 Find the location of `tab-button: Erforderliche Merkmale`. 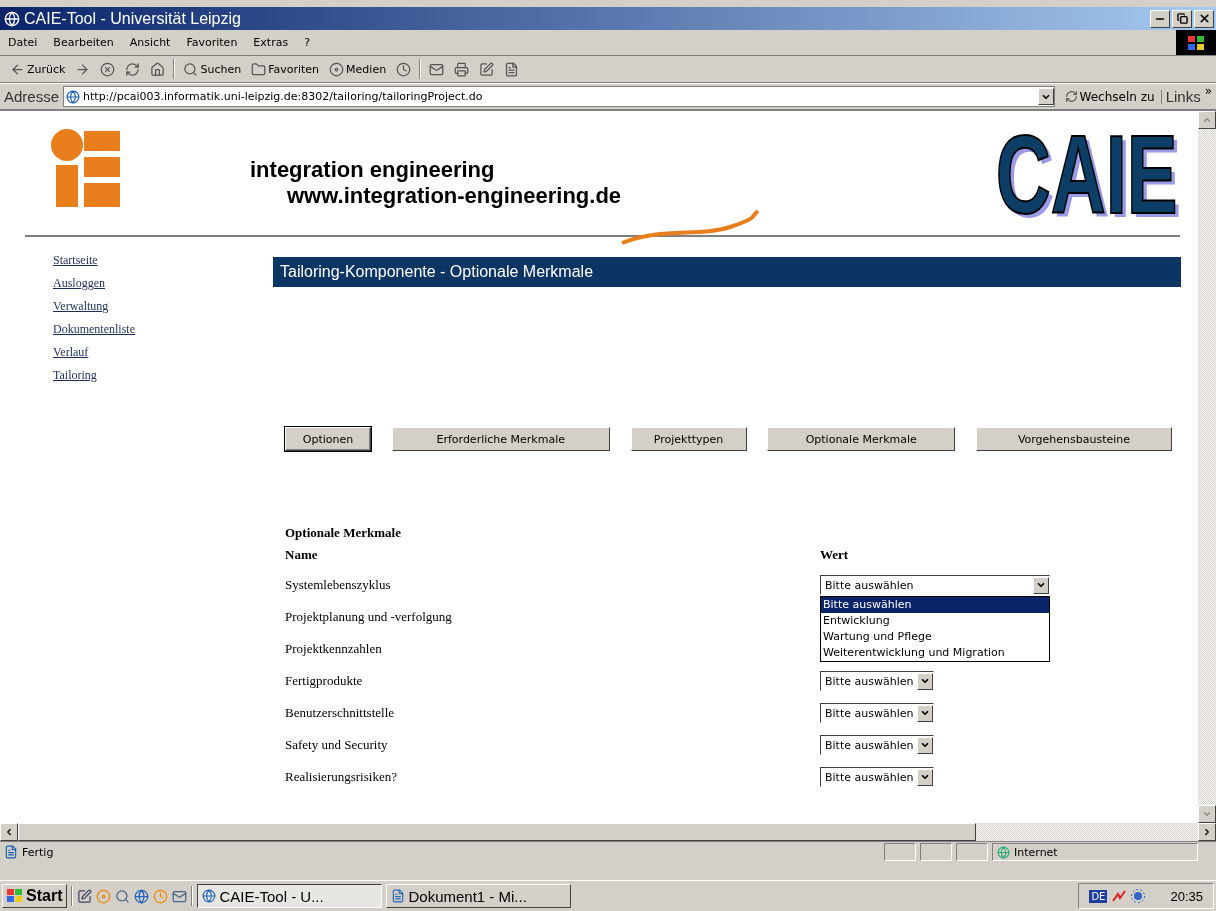

tab-button: Erforderliche Merkmale is located at coordinates (500, 439).